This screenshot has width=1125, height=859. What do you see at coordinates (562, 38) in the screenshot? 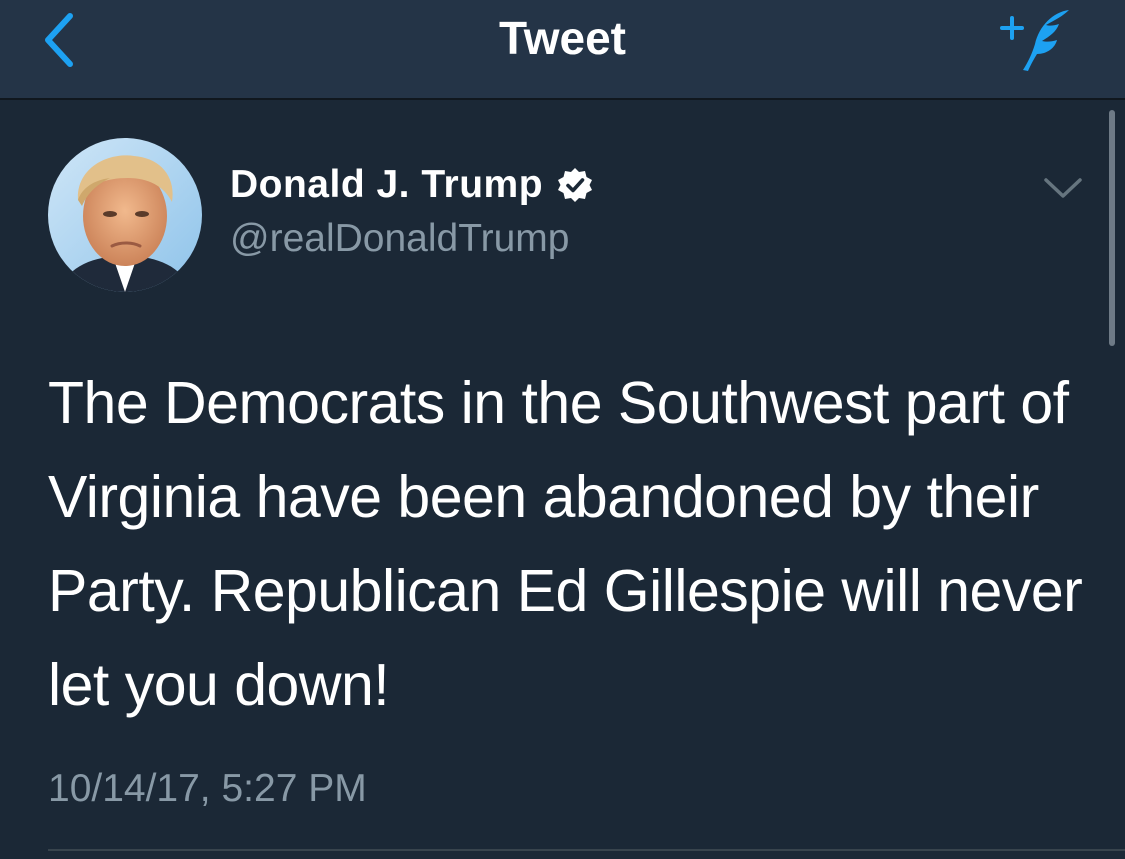
I see `page-title: Tweet` at bounding box center [562, 38].